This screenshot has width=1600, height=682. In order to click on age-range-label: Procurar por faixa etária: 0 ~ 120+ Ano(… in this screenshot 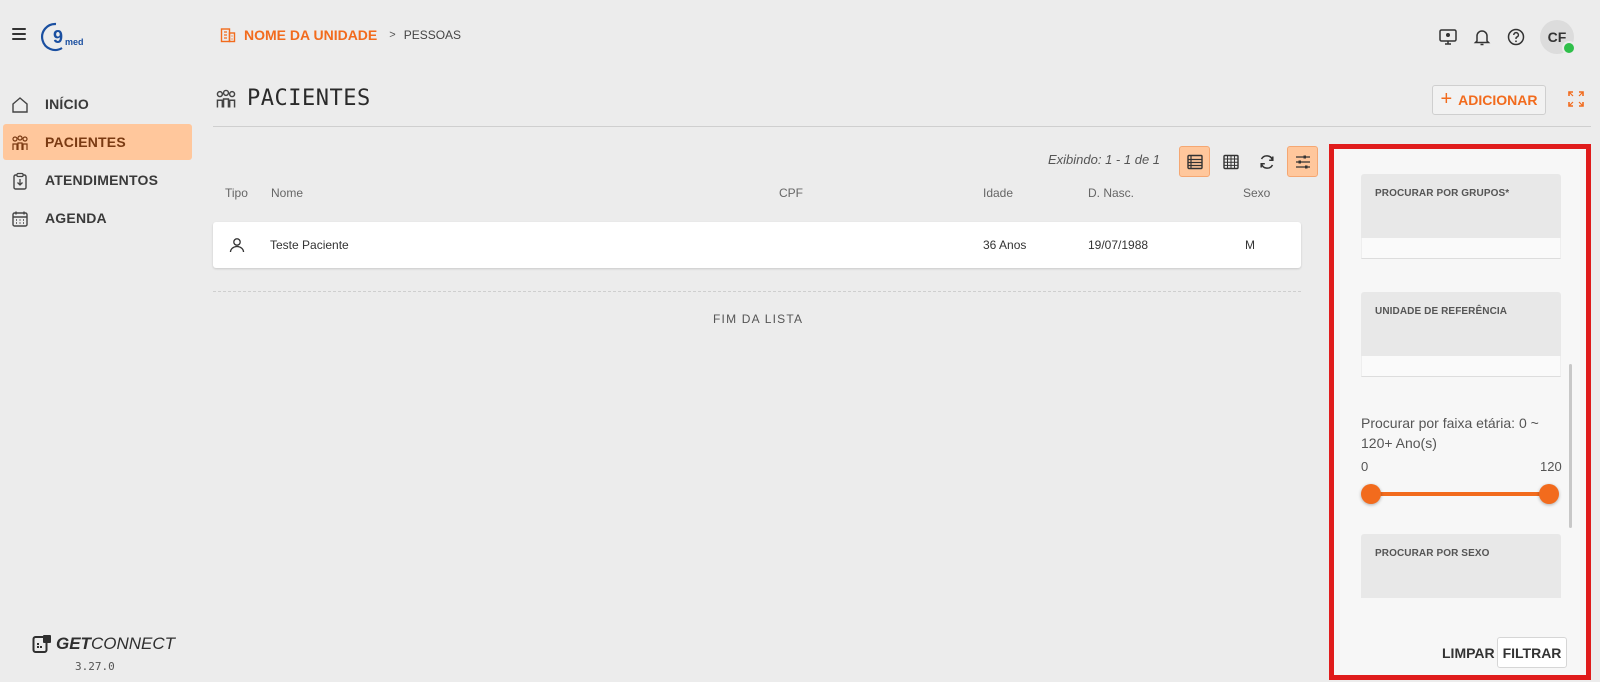, I will do `click(1450, 433)`.